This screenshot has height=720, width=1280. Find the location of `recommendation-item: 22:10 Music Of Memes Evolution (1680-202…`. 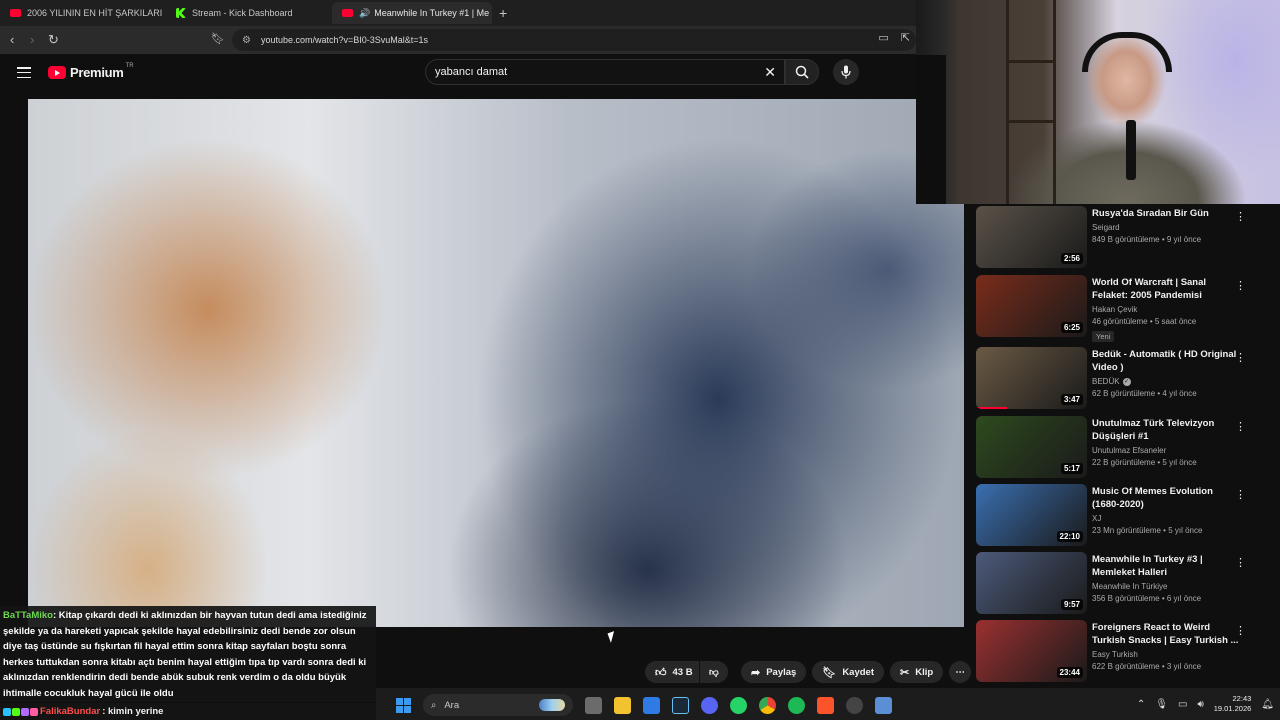

recommendation-item: 22:10 Music Of Memes Evolution (1680-202… is located at coordinates (1121, 516).